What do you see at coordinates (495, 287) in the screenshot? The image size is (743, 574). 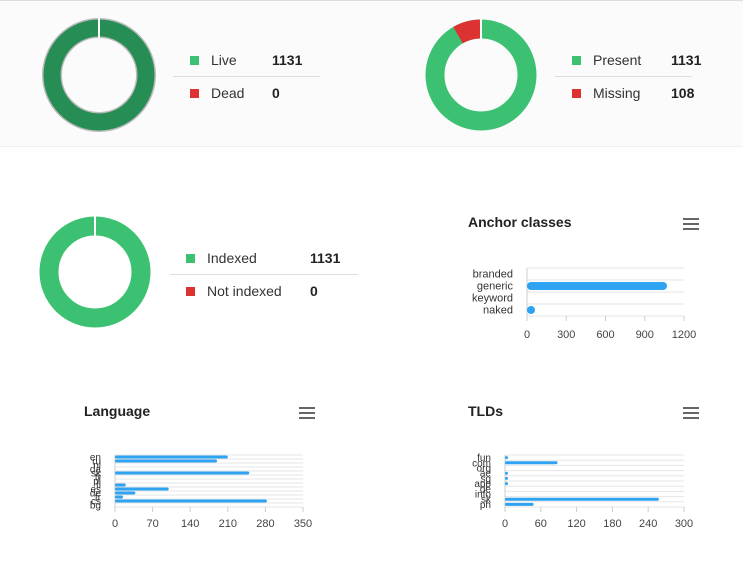 I see `category-label: generic` at bounding box center [495, 287].